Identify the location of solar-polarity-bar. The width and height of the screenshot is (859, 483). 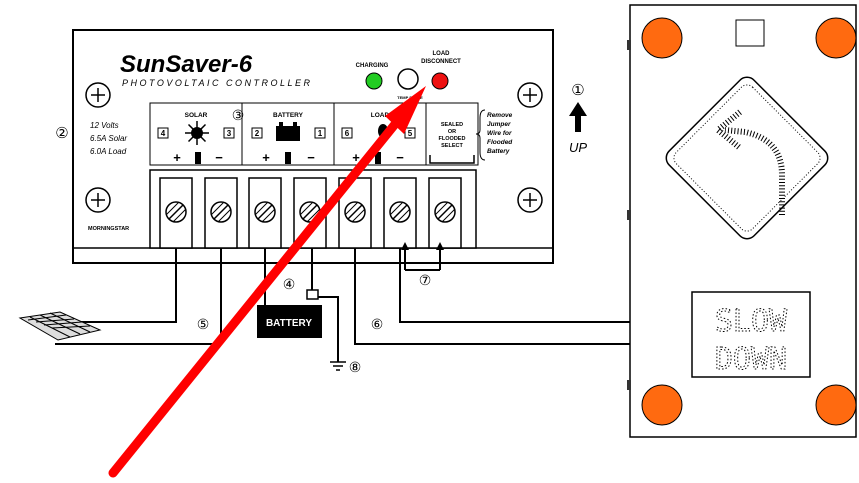
(198, 158).